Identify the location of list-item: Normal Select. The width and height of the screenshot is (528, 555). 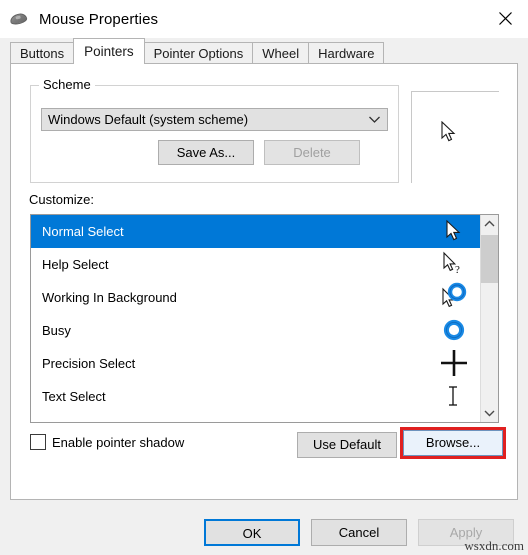
(256, 231).